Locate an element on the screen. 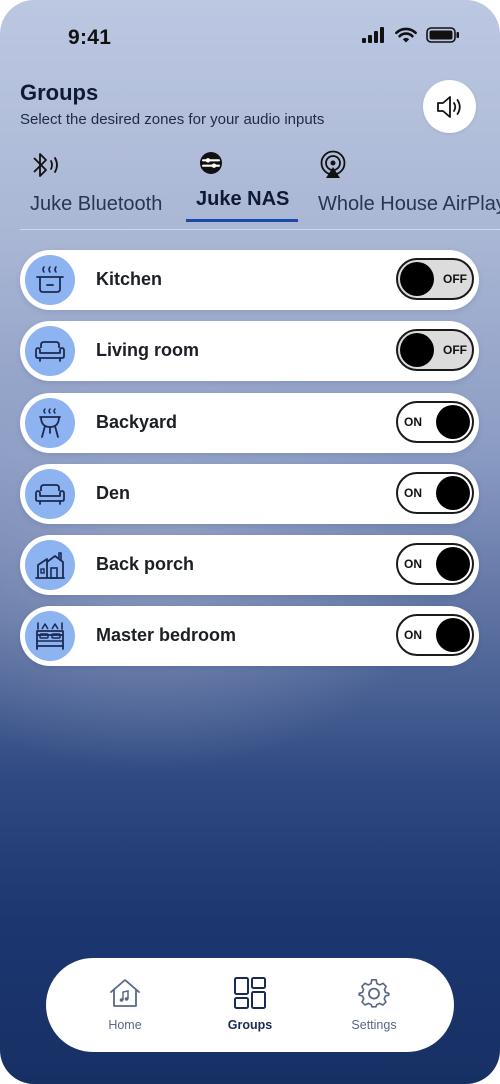 The width and height of the screenshot is (500, 1084). speaker-volume-icon is located at coordinates (448, 106).